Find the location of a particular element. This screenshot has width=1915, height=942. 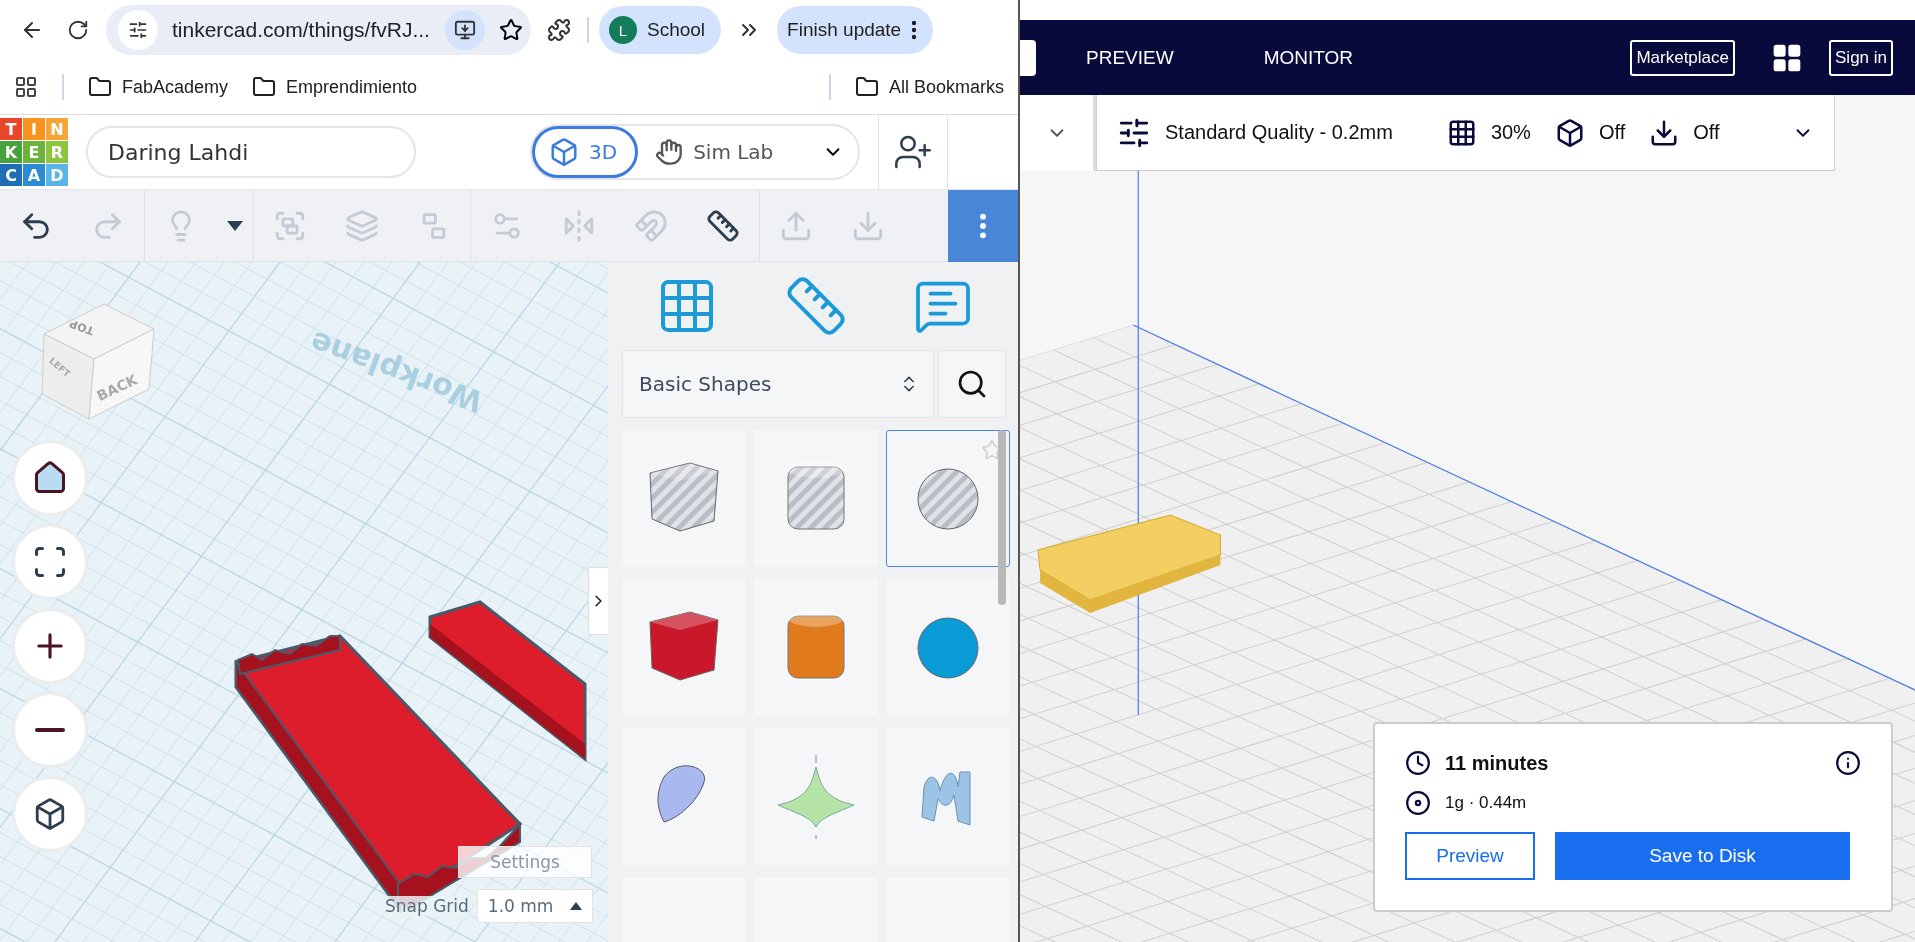

fit-view-icon is located at coordinates (50, 562).